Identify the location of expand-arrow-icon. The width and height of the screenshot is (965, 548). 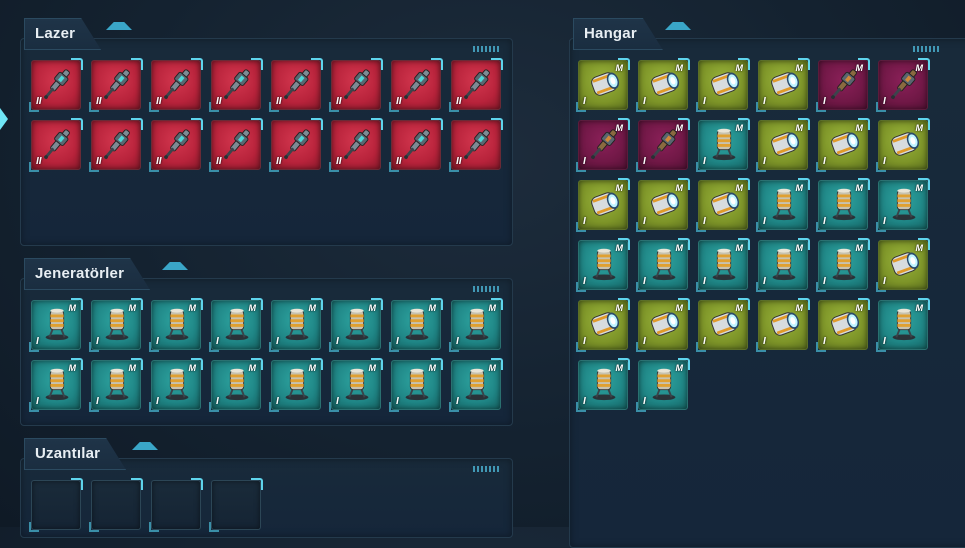
(4, 119).